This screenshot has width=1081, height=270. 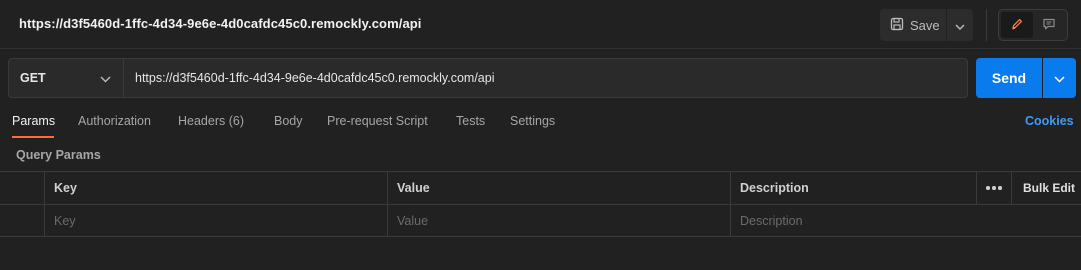 What do you see at coordinates (905, 221) in the screenshot?
I see `description-input: Description` at bounding box center [905, 221].